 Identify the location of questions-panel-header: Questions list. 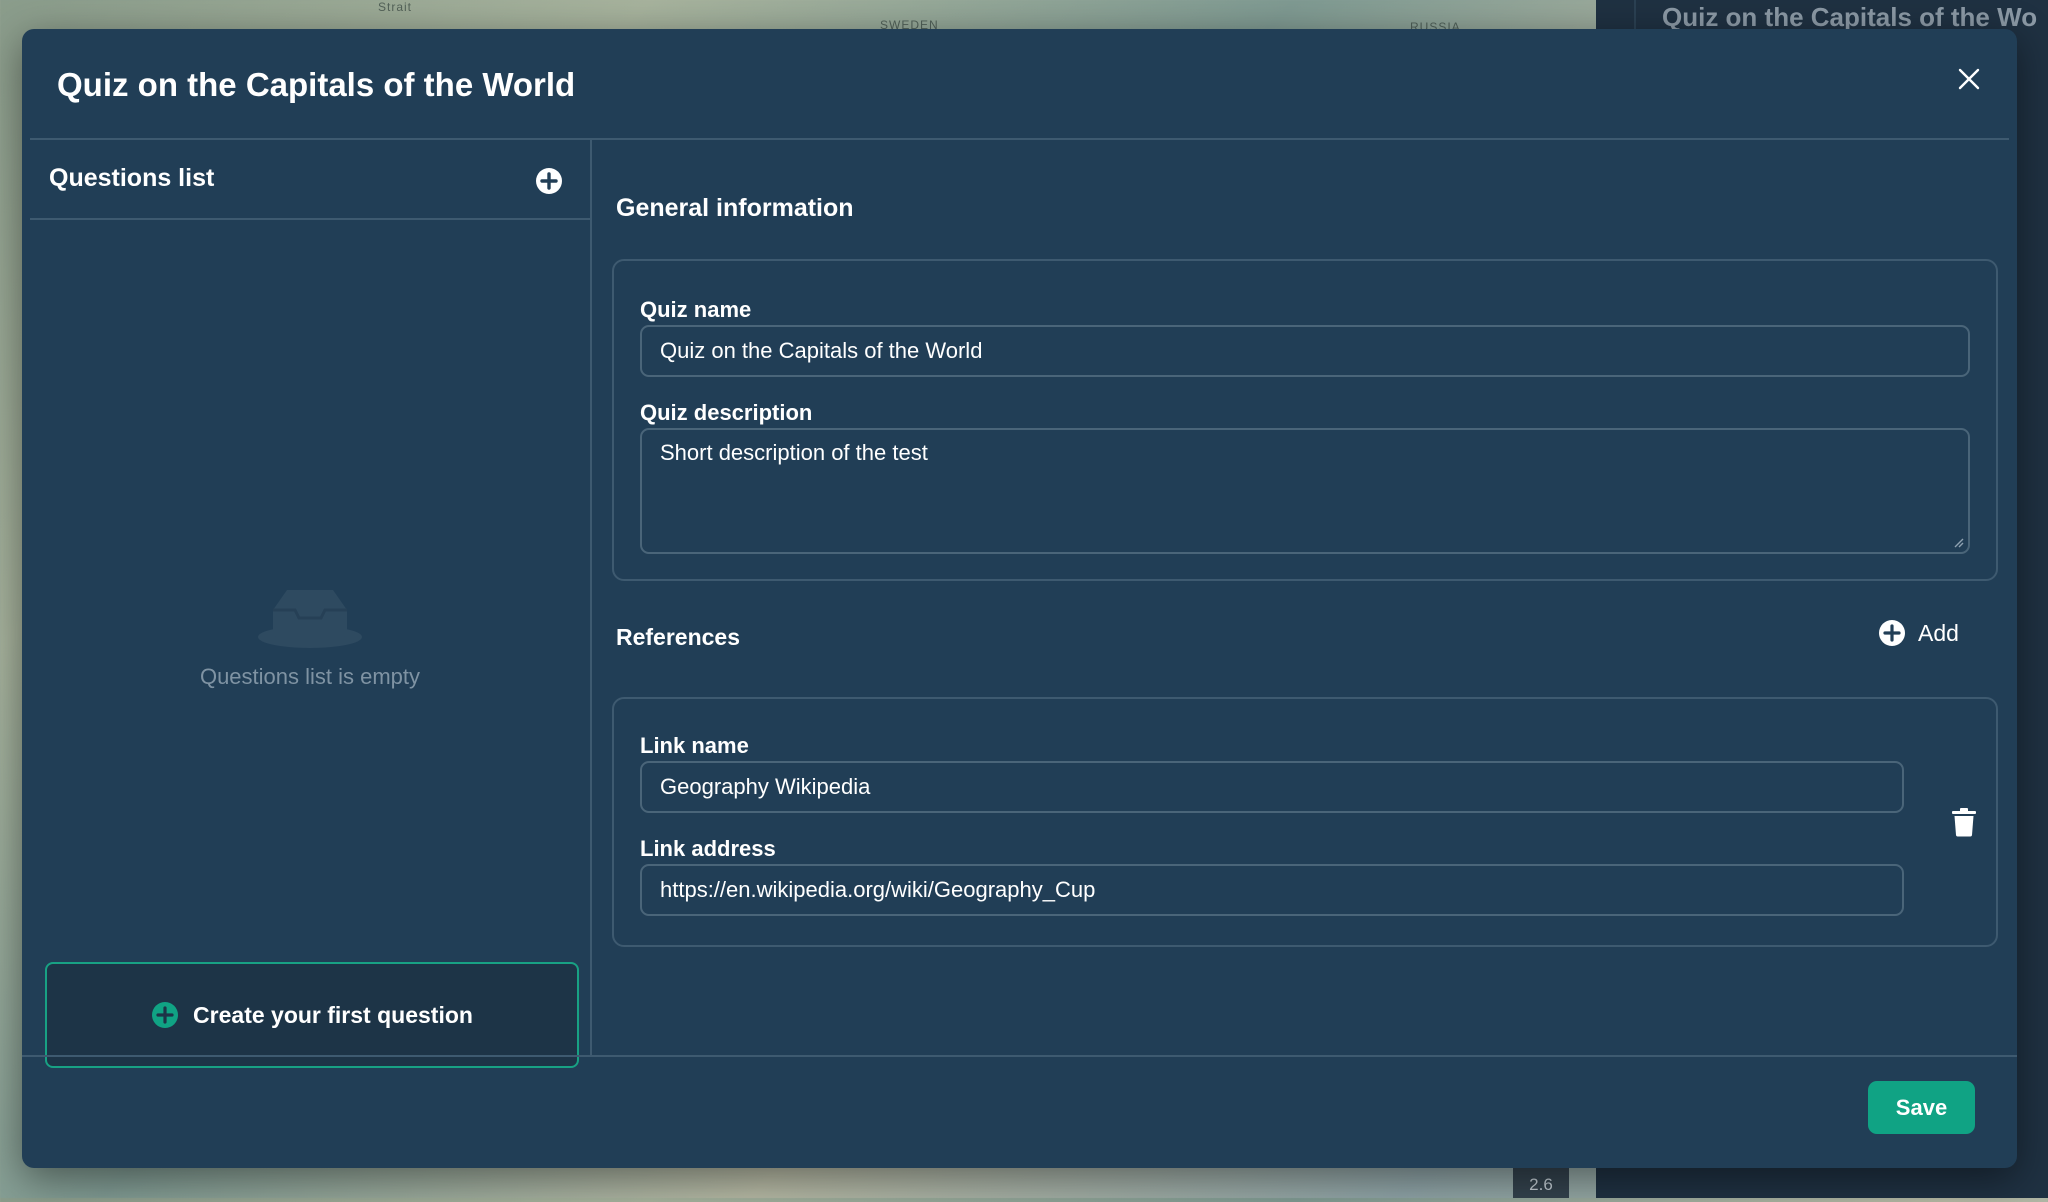
(310, 180).